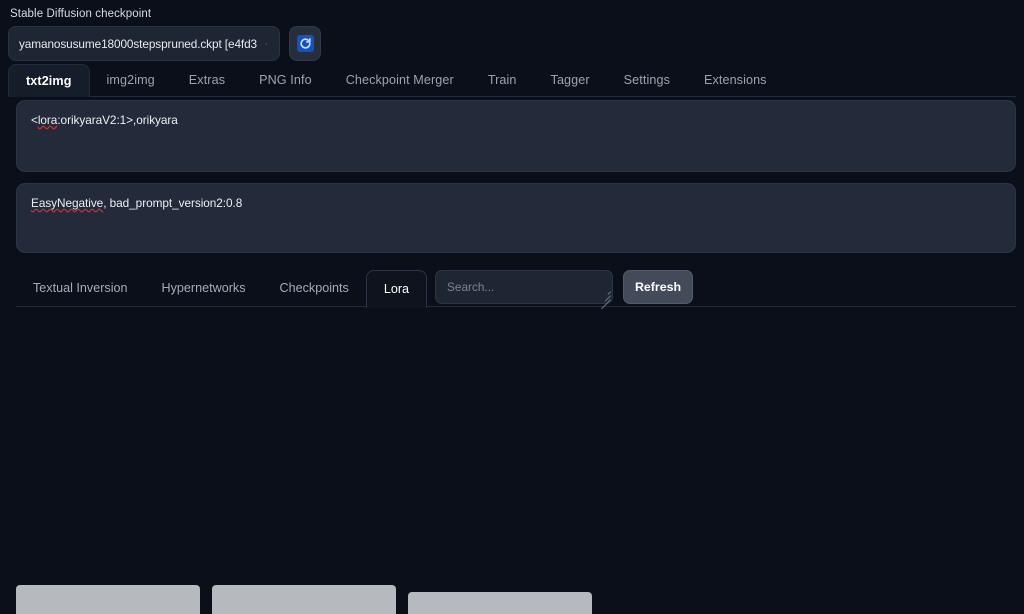 The image size is (1024, 614). I want to click on negative-prompt-textarea: EasyNegative, bad_prompt_version2:0.8, so click(516, 218).